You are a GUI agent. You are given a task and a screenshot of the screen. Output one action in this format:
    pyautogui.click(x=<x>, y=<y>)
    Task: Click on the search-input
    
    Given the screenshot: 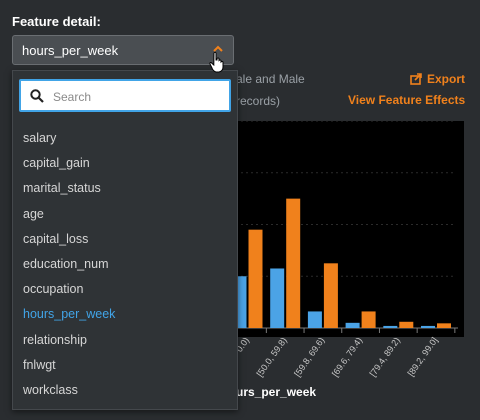 What is the action you would take?
    pyautogui.click(x=140, y=97)
    